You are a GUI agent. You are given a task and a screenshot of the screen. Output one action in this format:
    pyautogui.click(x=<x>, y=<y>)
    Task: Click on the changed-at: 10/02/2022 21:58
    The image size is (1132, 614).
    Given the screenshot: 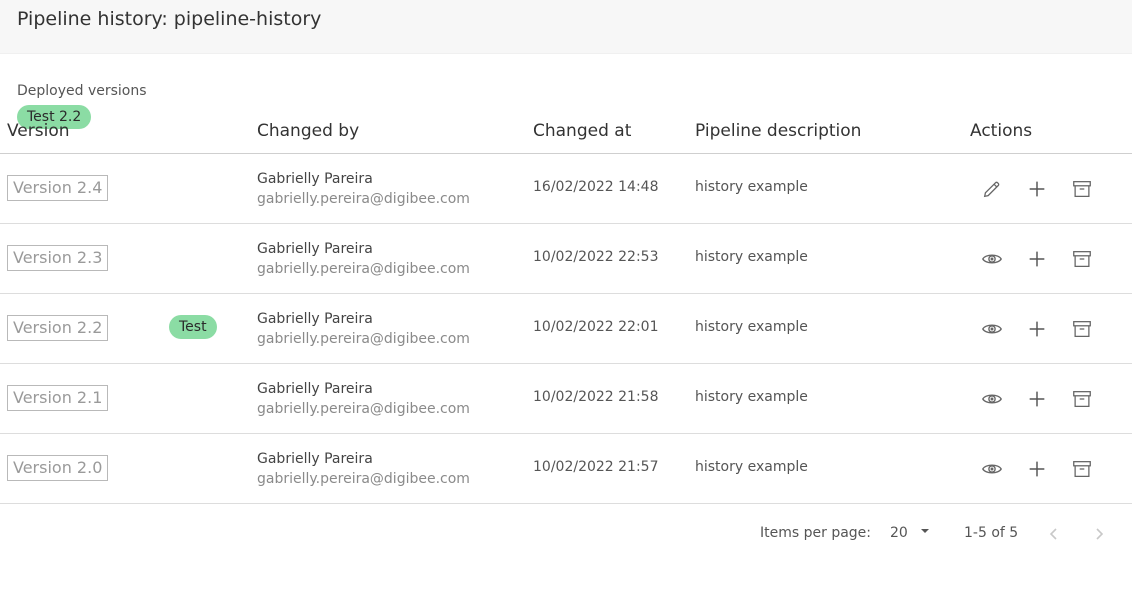 What is the action you would take?
    pyautogui.click(x=596, y=397)
    